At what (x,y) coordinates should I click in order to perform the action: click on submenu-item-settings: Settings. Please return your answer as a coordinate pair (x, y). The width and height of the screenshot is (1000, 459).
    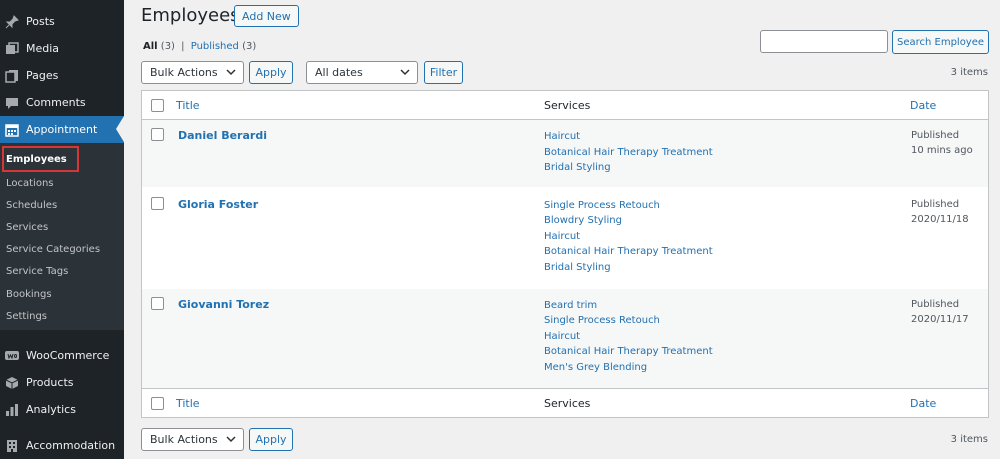
    Looking at the image, I should click on (26, 316).